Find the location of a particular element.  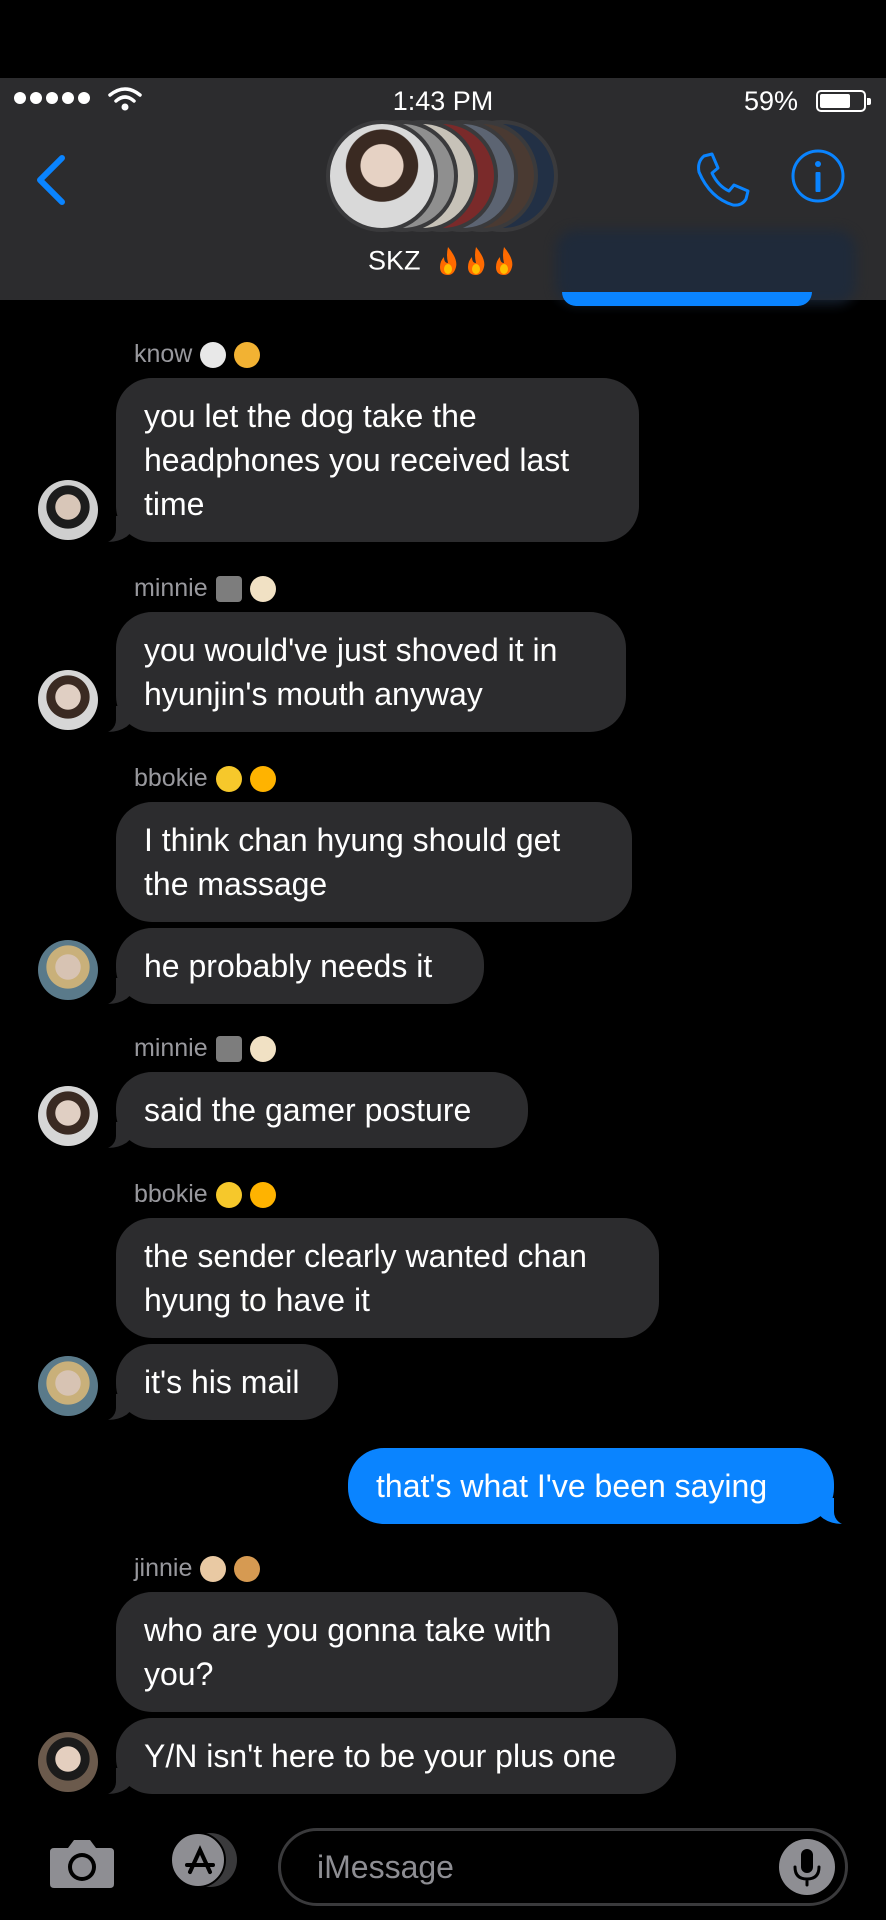

top-black-area is located at coordinates (443, 39).